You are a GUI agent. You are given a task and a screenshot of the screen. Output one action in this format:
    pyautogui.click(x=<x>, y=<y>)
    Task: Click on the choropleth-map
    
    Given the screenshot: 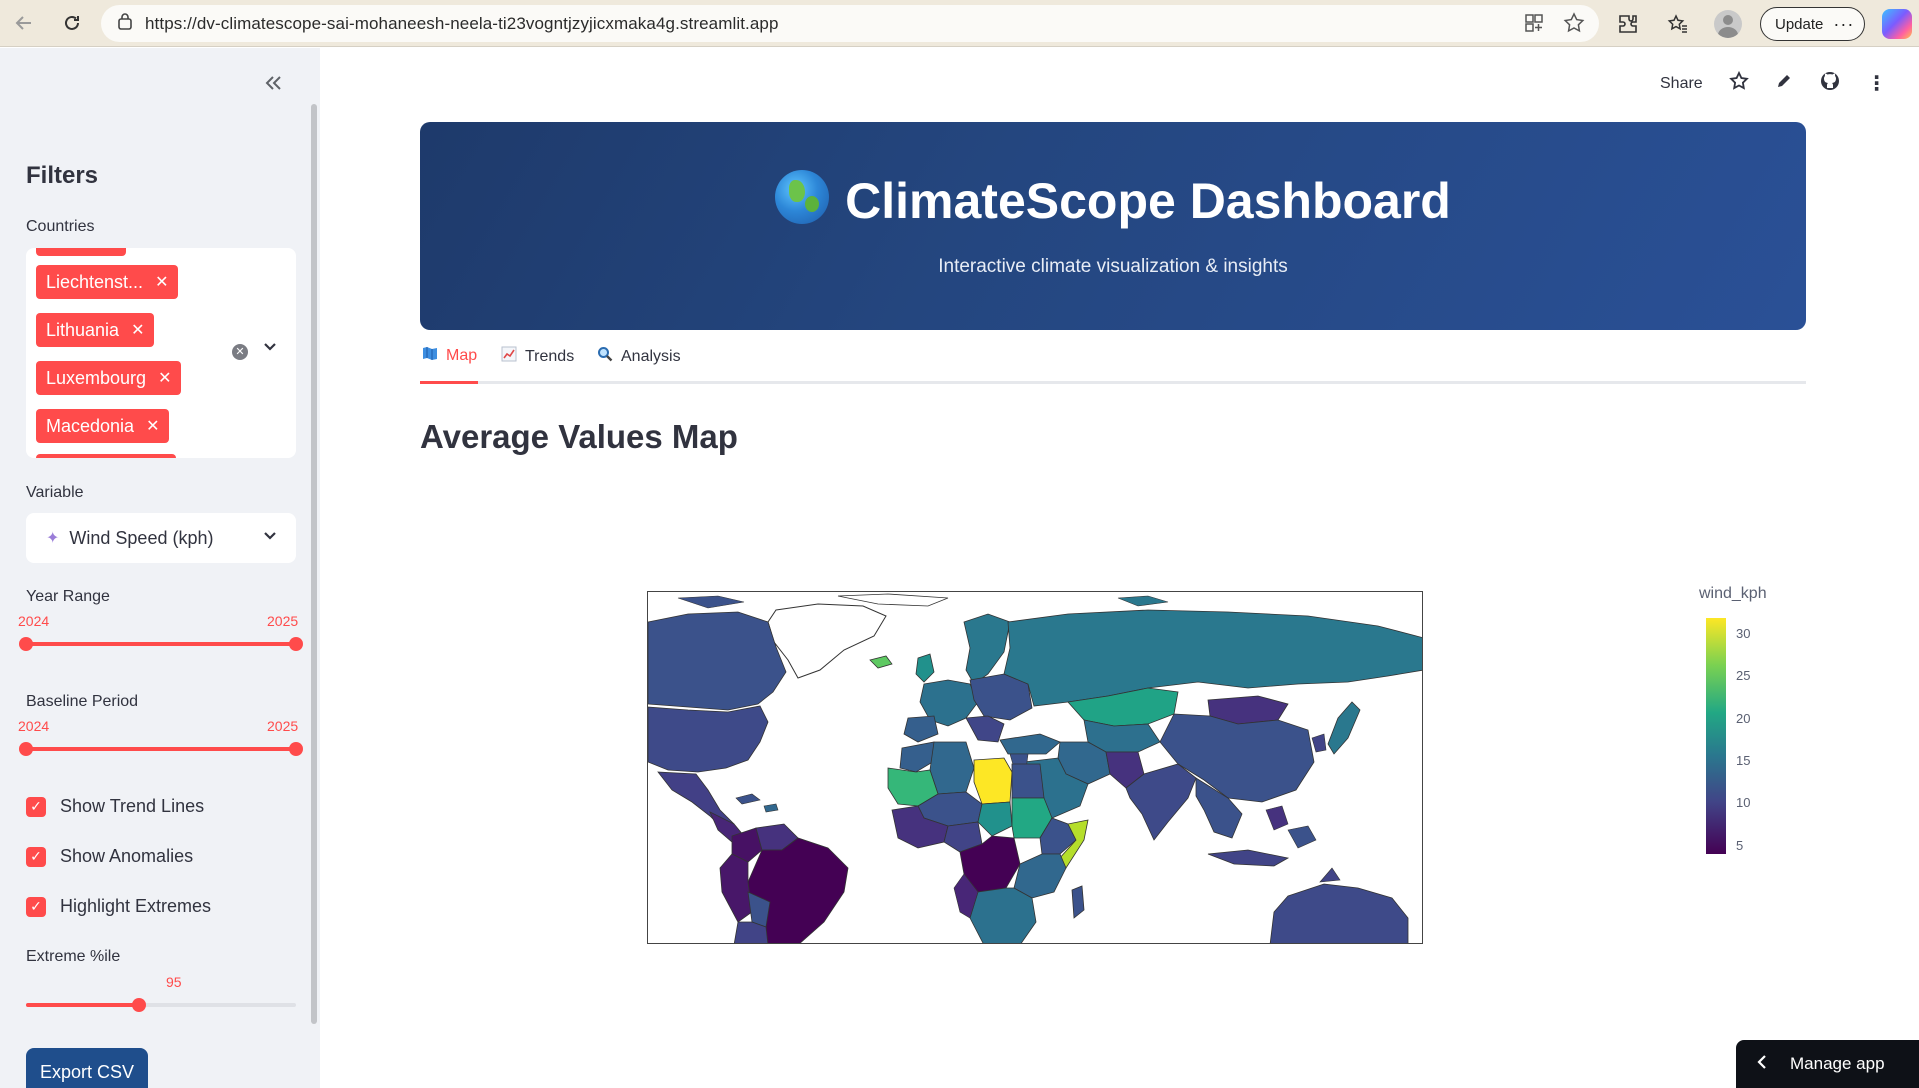 What is the action you would take?
    pyautogui.click(x=1035, y=767)
    